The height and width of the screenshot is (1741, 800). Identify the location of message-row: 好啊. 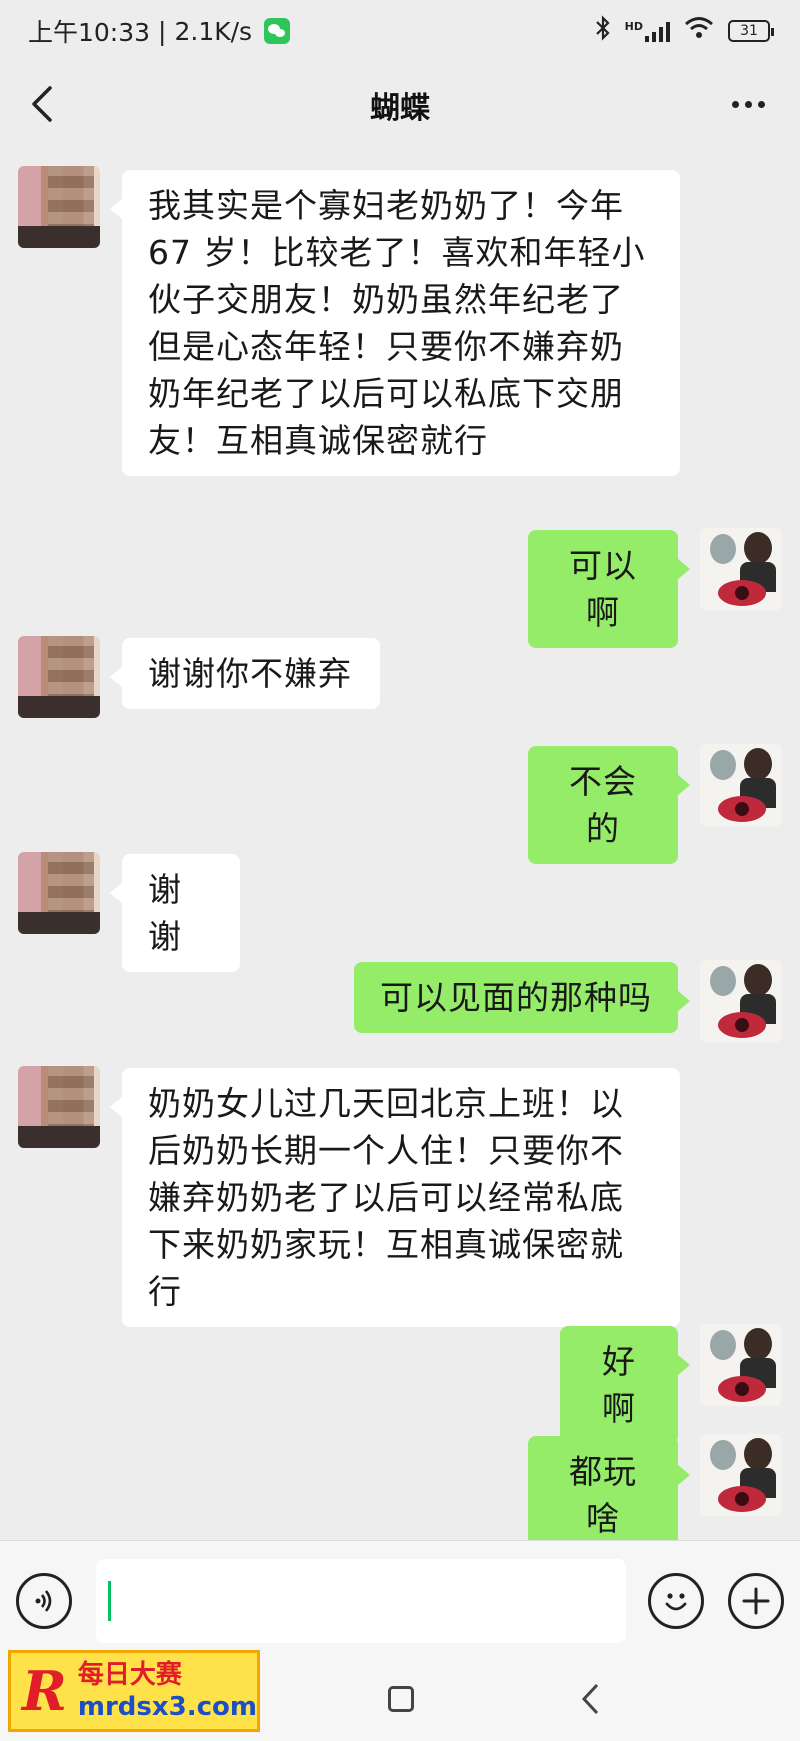
(400, 1384).